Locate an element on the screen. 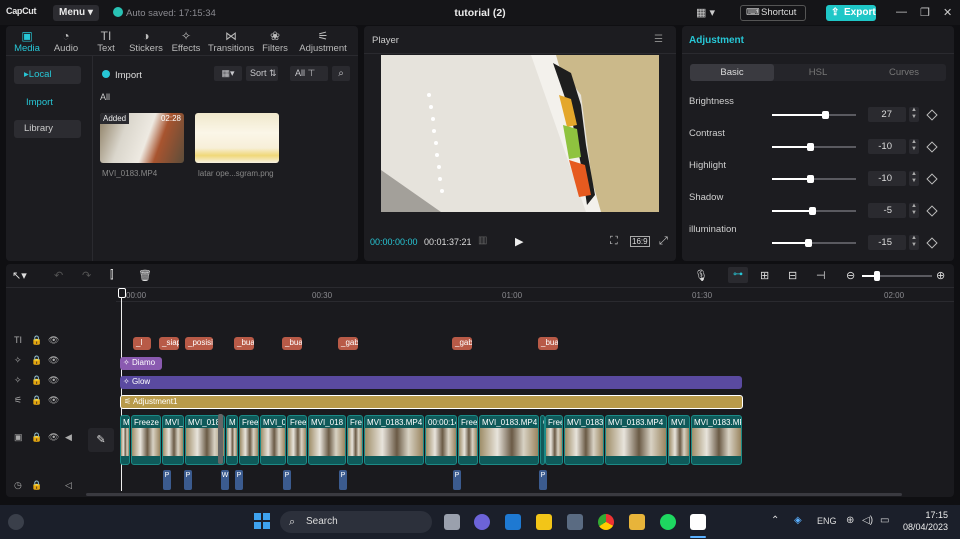 This screenshot has height=539, width=960. layout-icon: ▦ ▾ is located at coordinates (705, 12).